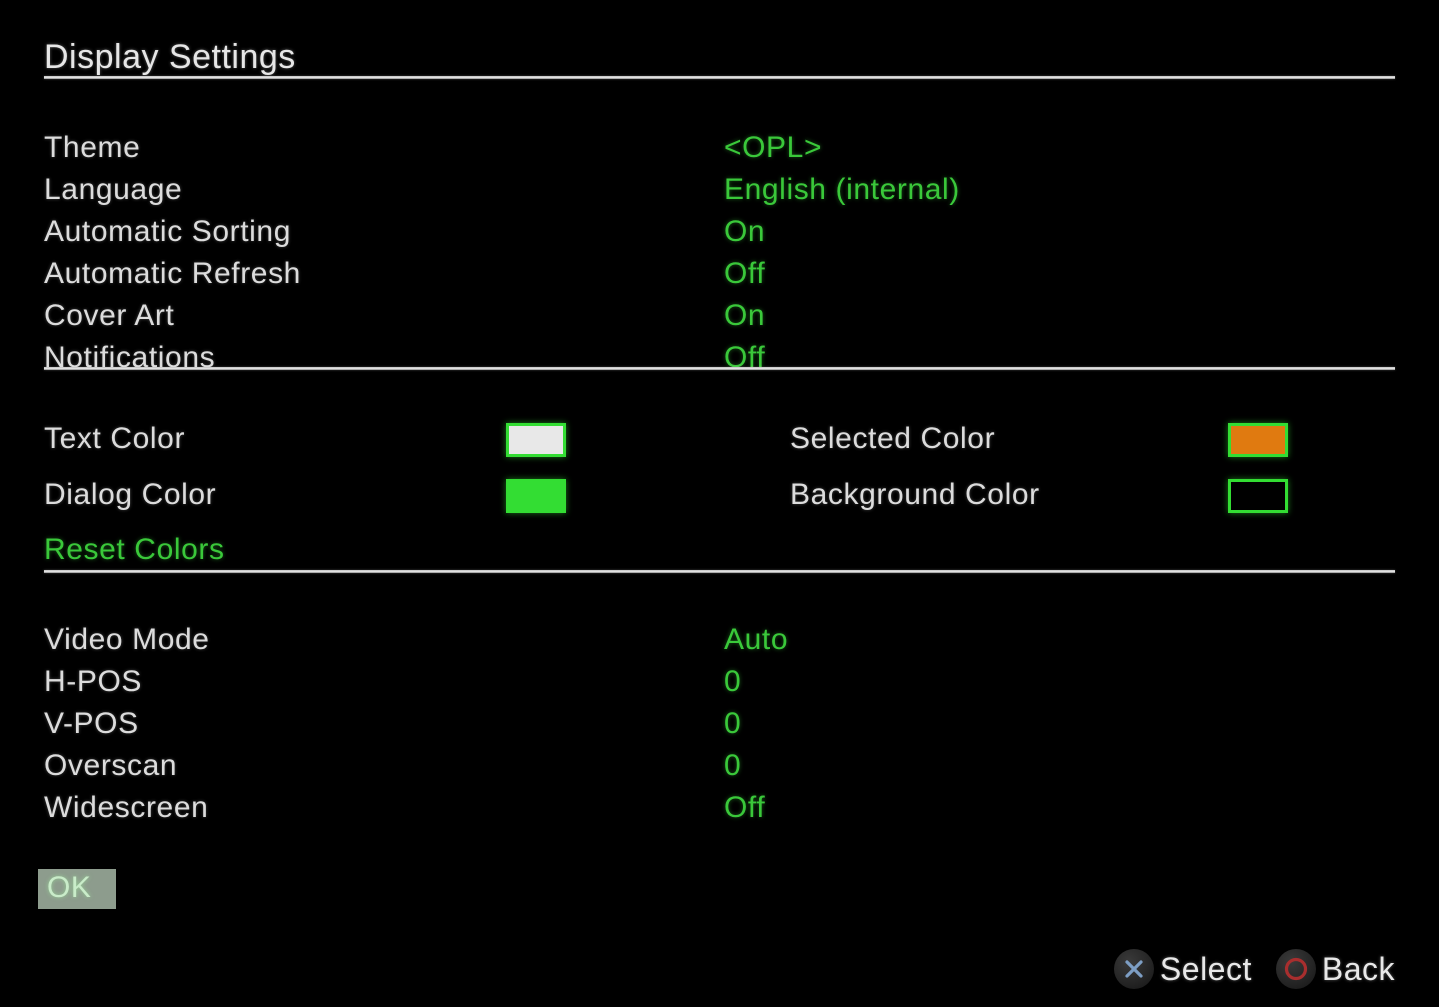  Describe the element at coordinates (172, 273) in the screenshot. I see `setting-label-automatic-refresh: Automatic Refresh` at that location.